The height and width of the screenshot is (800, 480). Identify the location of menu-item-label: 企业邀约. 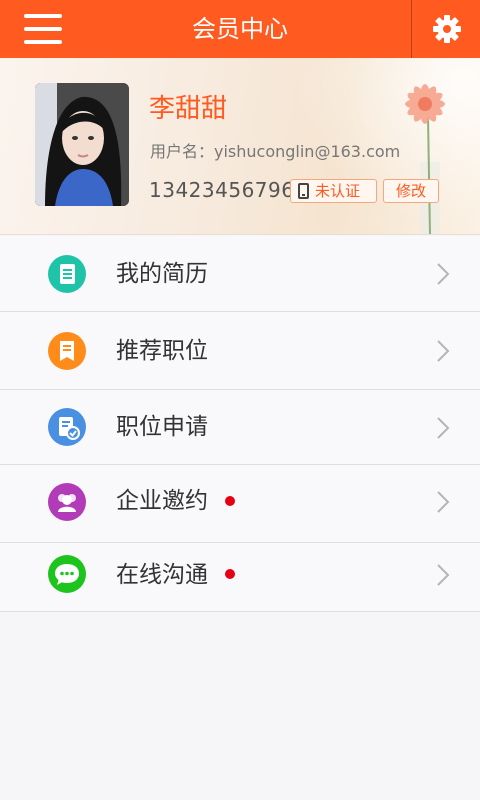
(162, 501).